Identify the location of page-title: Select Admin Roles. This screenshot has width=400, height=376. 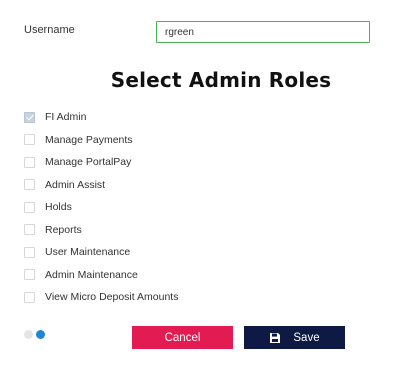
(221, 80).